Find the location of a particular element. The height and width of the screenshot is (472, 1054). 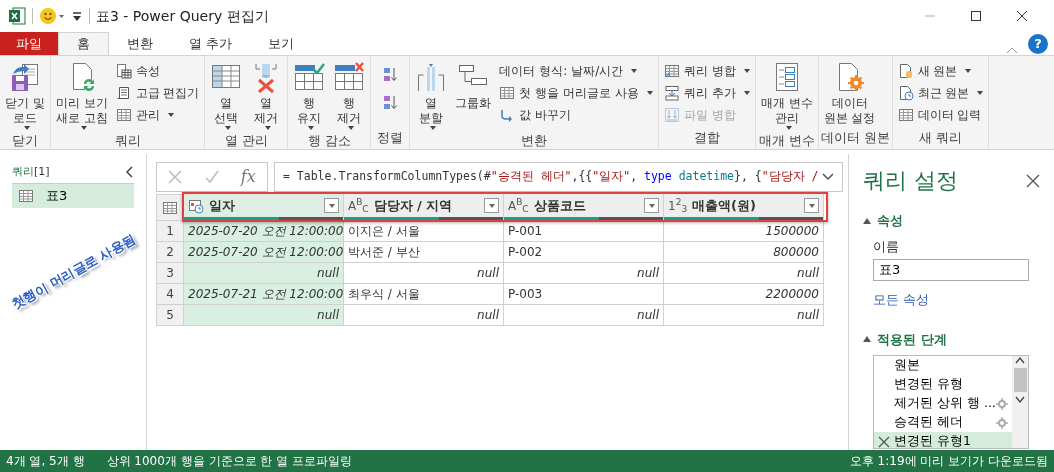

help-button: ? is located at coordinates (1038, 44).